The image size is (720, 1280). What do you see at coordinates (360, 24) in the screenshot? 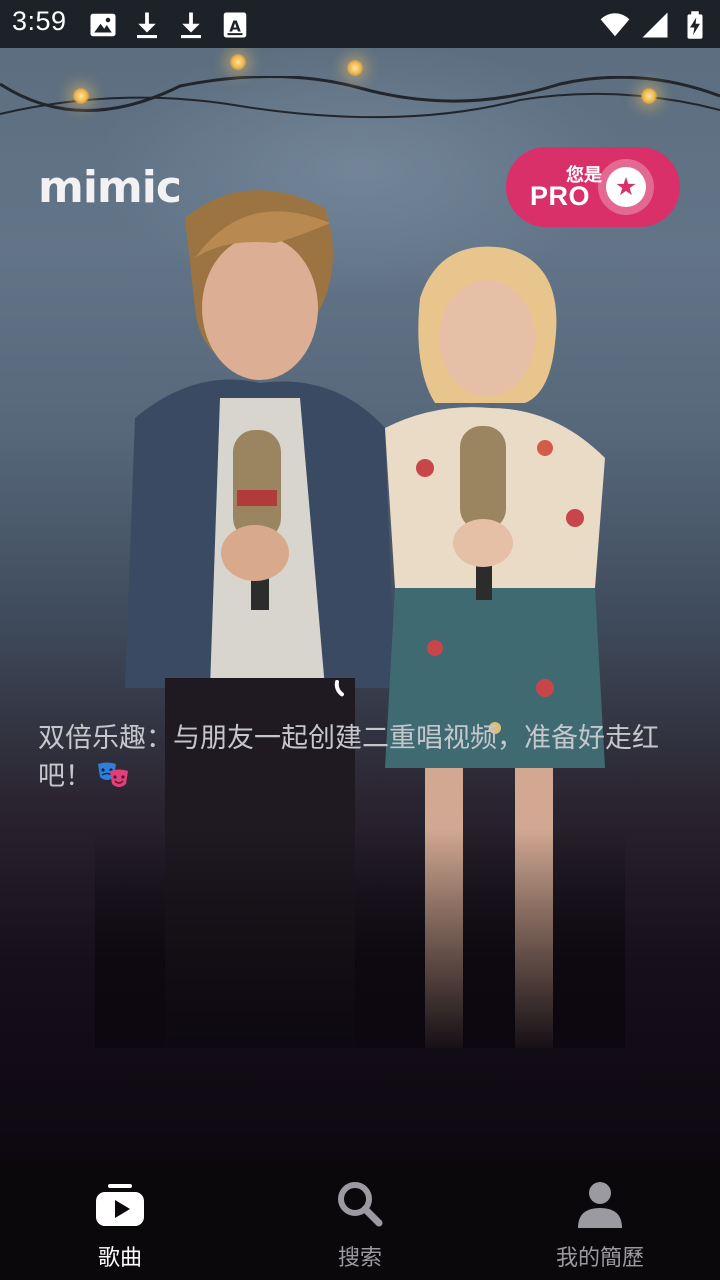
I see `status-bar: 3:59 A` at bounding box center [360, 24].